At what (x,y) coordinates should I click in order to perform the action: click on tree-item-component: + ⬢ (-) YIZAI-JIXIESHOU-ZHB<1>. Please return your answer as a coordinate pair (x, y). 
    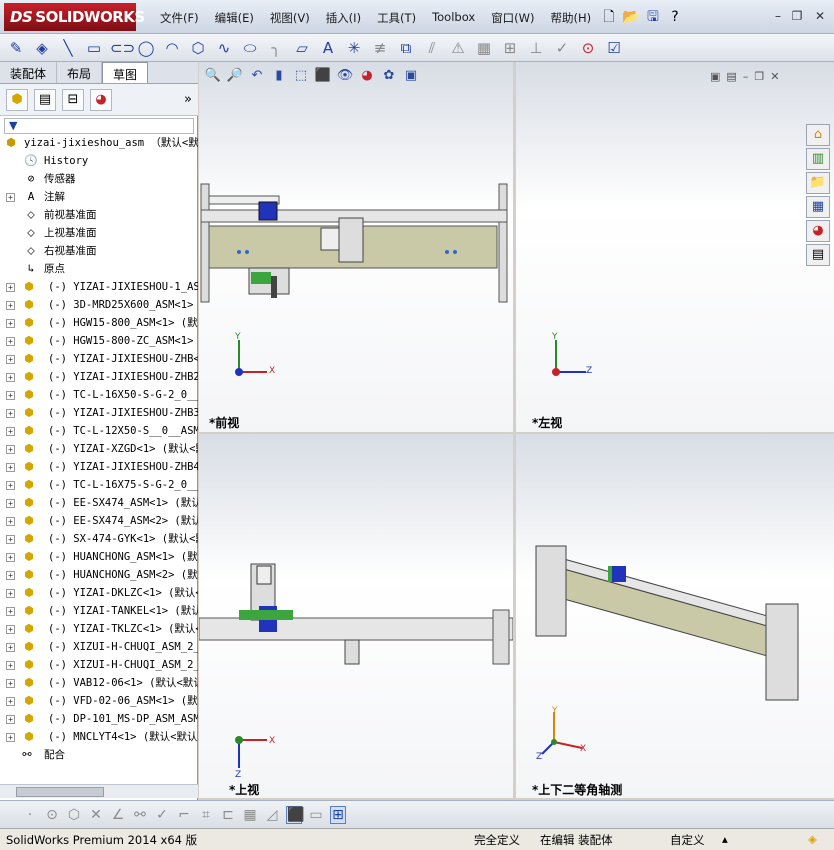
    Looking at the image, I should click on (99, 359).